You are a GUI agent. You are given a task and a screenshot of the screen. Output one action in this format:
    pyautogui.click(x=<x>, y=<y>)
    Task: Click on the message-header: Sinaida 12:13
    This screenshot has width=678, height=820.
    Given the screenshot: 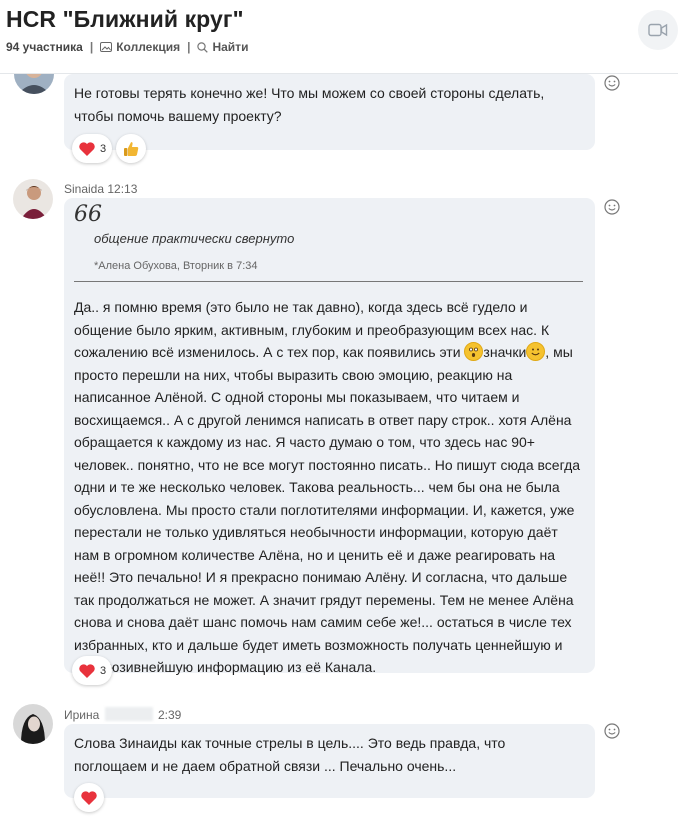 What is the action you would take?
    pyautogui.click(x=100, y=189)
    